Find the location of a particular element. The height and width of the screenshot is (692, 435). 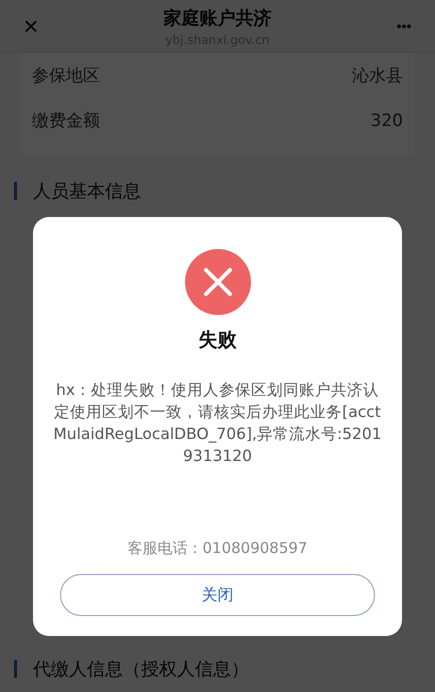

close-dialog-button: 关闭 is located at coordinates (217, 595).